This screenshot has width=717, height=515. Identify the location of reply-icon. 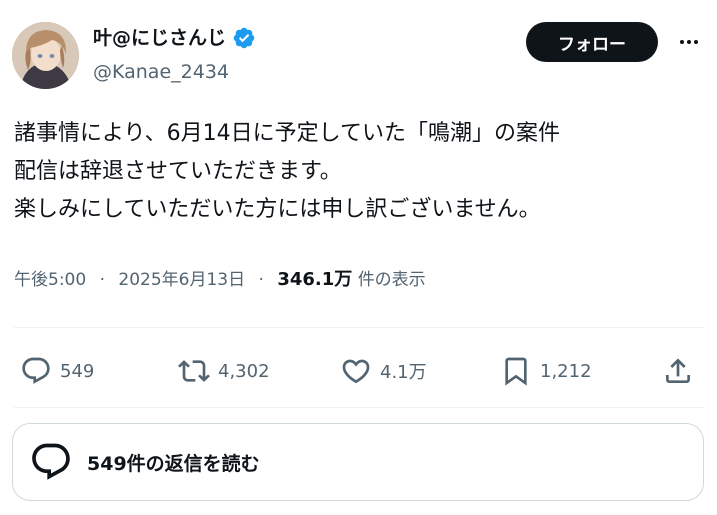
(36, 370).